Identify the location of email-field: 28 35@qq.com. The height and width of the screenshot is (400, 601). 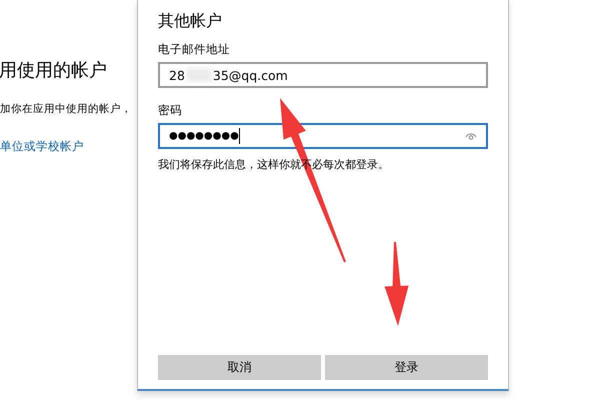
(323, 75).